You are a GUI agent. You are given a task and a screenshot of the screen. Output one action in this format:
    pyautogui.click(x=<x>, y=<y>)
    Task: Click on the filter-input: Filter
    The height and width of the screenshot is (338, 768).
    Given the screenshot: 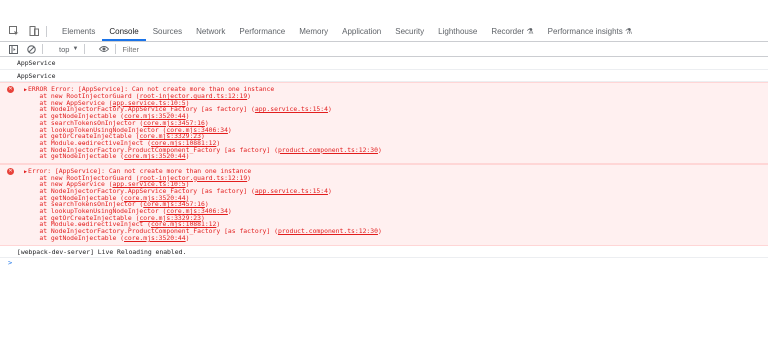 What is the action you would take?
    pyautogui.click(x=130, y=49)
    